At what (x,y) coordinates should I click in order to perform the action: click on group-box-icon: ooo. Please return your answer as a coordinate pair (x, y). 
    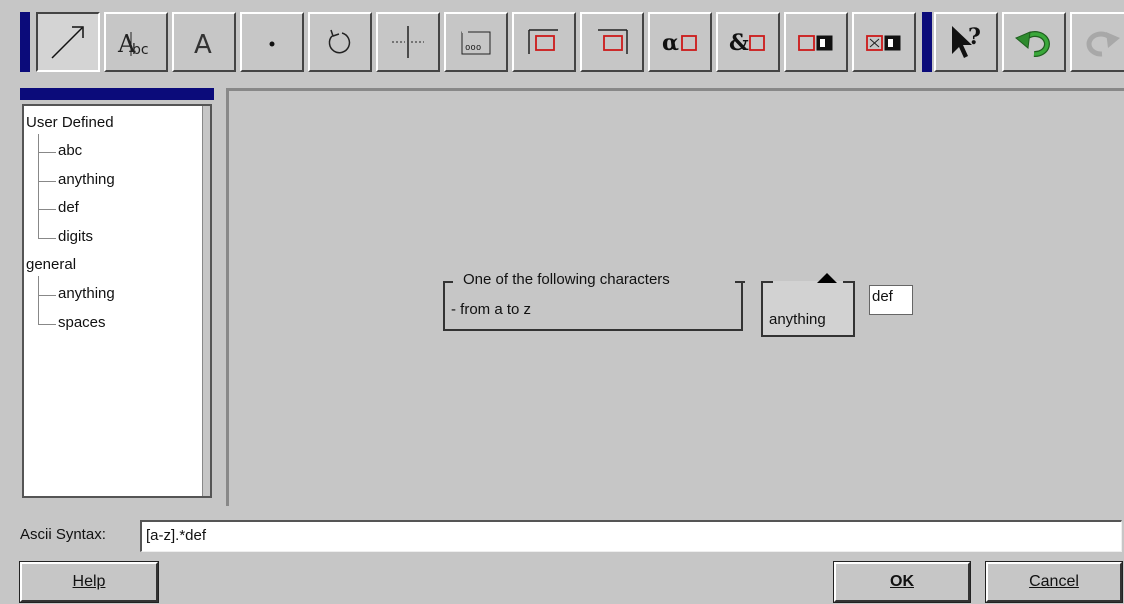
    Looking at the image, I should click on (476, 43).